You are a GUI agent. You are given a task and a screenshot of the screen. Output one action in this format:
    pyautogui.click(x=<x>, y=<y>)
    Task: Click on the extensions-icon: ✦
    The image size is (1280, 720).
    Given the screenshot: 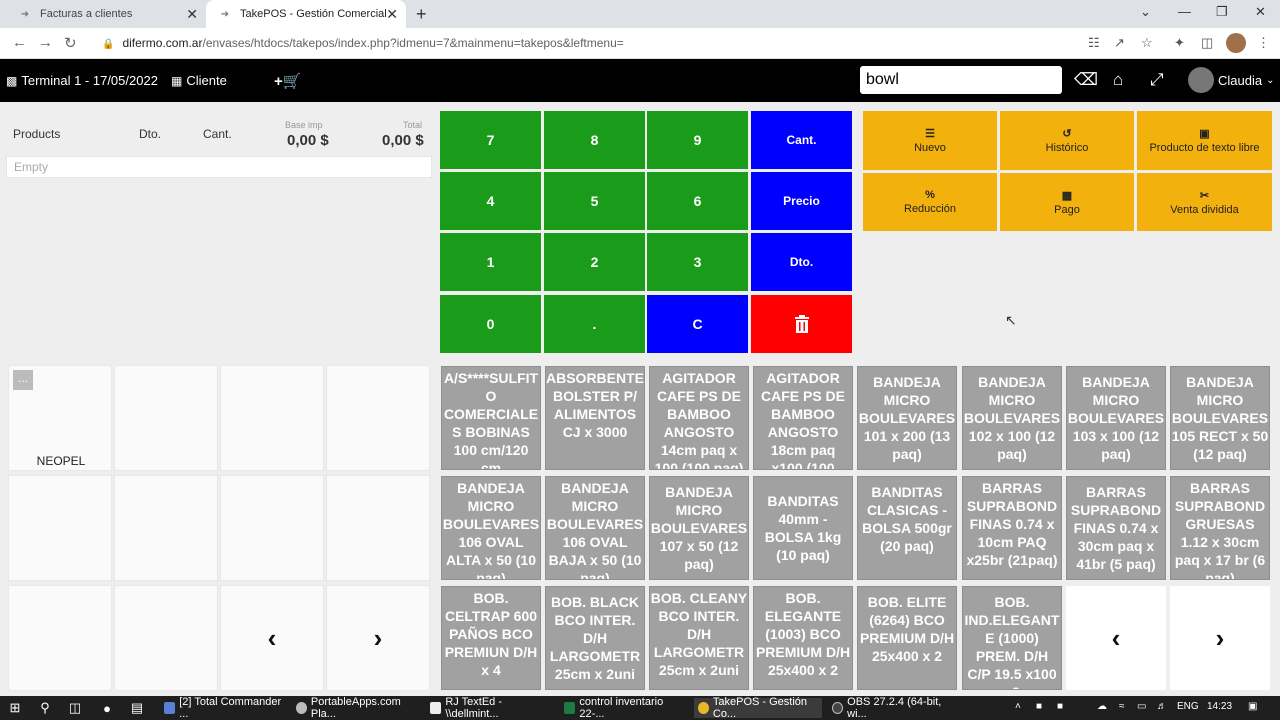 What is the action you would take?
    pyautogui.click(x=1179, y=43)
    